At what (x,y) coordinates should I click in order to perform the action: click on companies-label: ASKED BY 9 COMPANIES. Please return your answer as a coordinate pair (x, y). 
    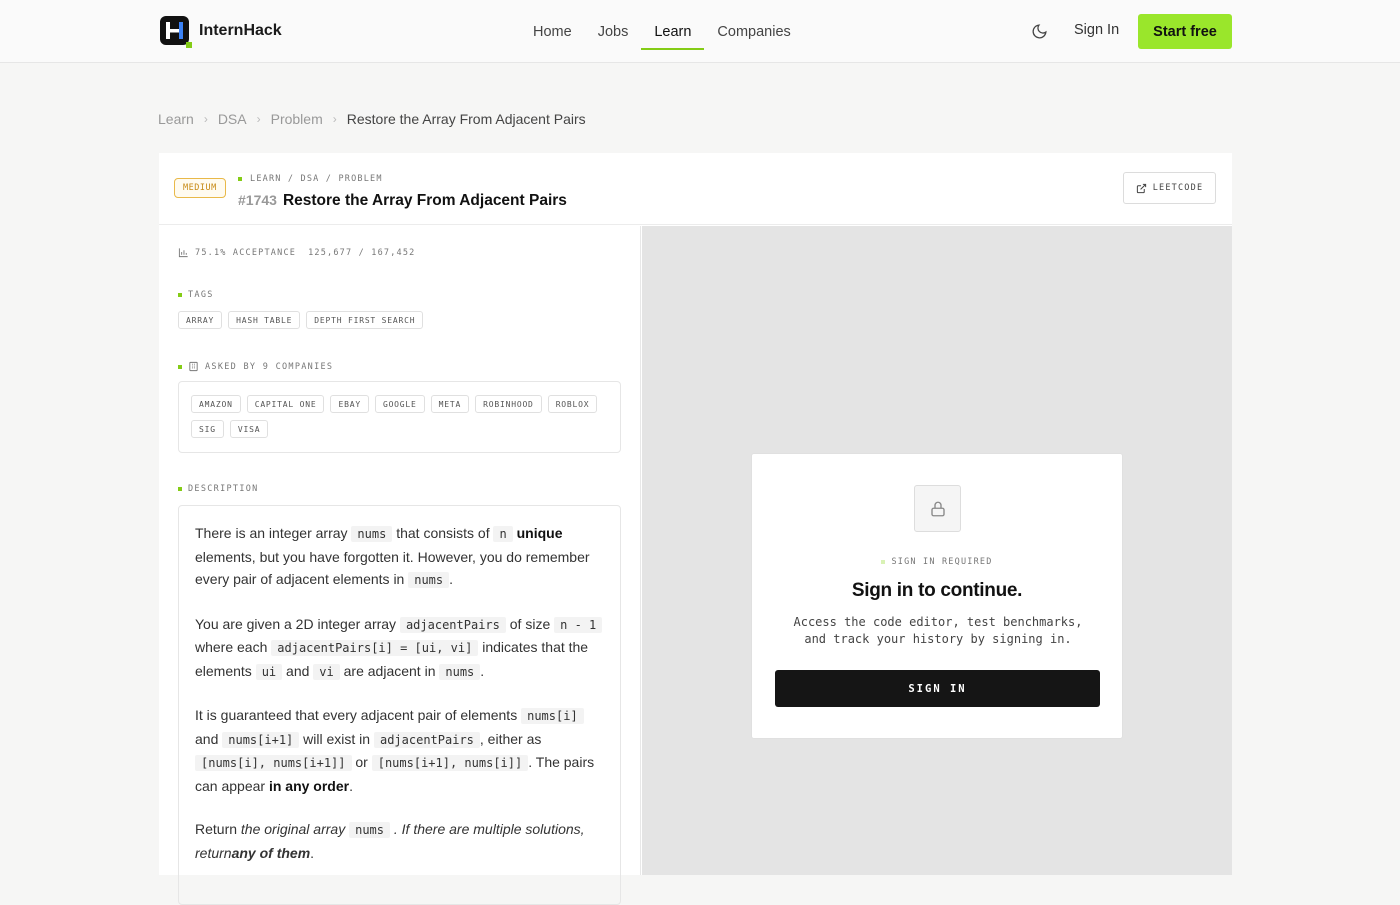
    Looking at the image, I should click on (255, 366).